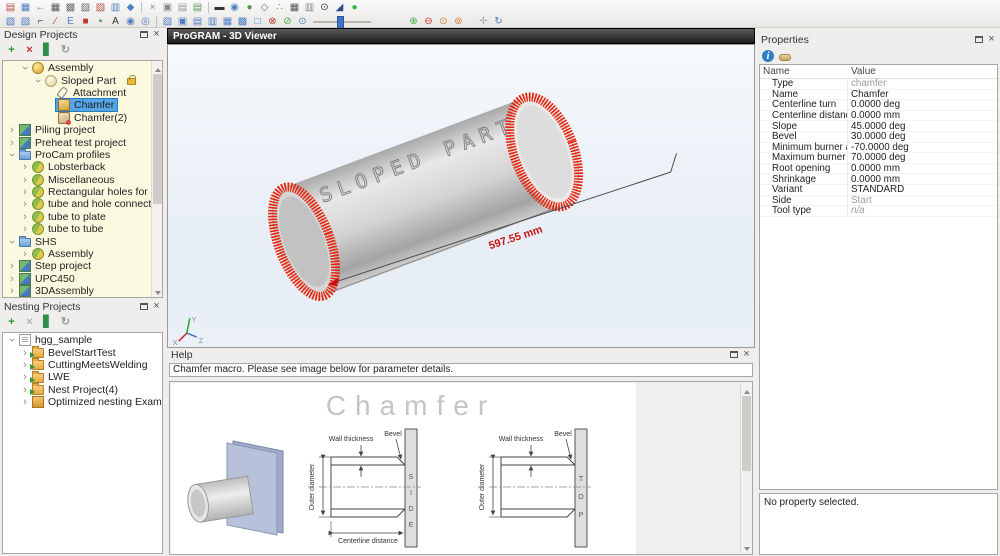 The image size is (1000, 556). Describe the element at coordinates (354, 7) in the screenshot. I see `status-ok-icon: ●` at that location.